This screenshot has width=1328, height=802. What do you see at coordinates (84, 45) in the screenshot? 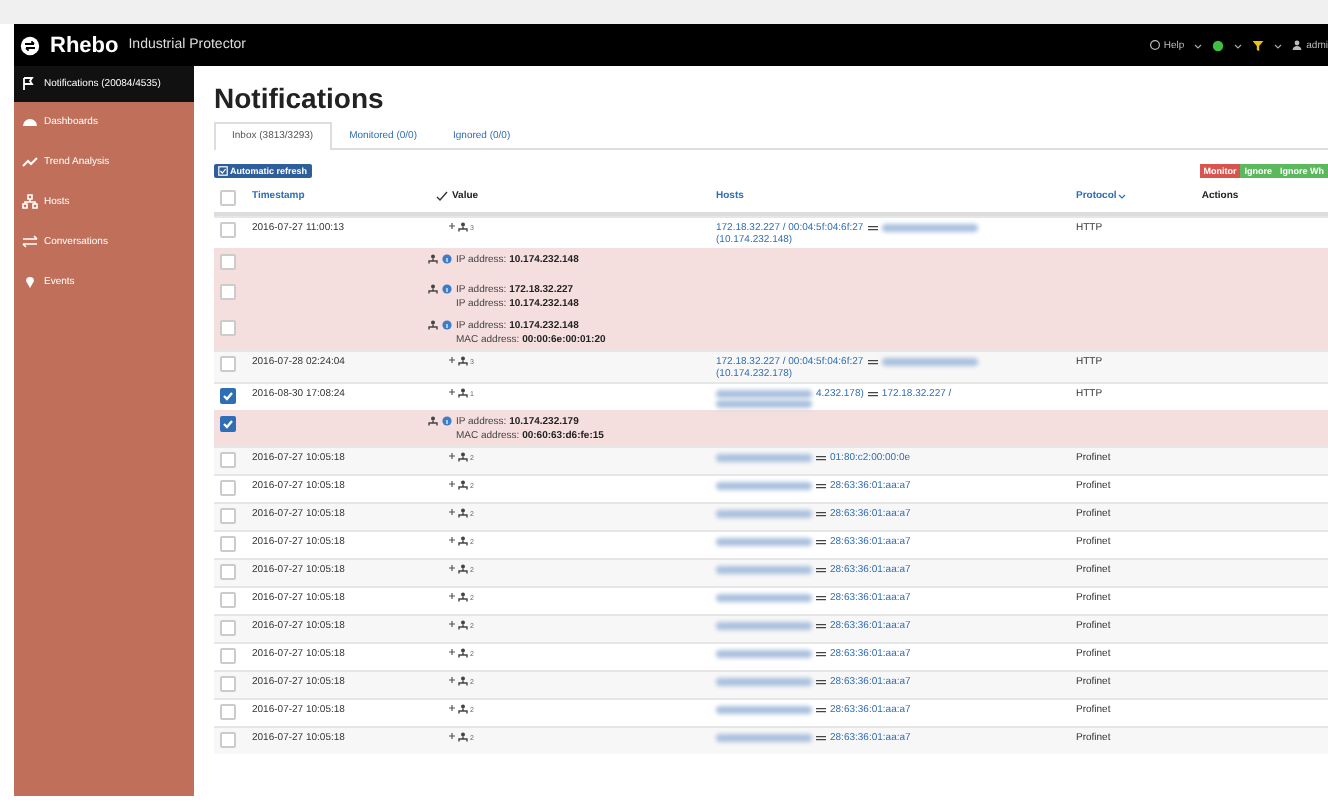
I see `brand-name: Rhebo` at bounding box center [84, 45].